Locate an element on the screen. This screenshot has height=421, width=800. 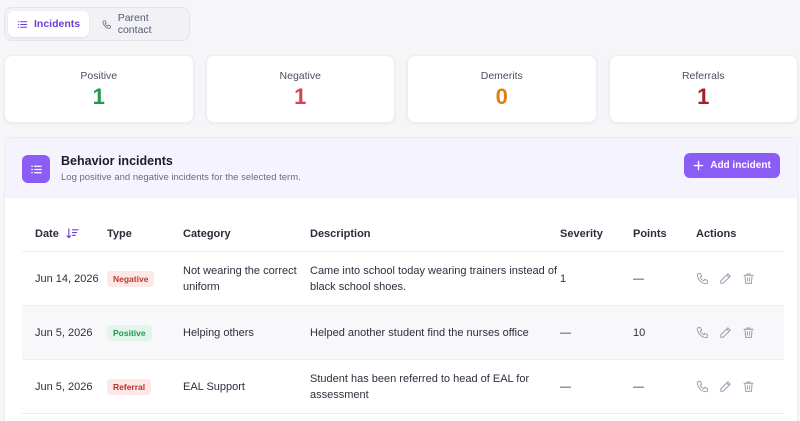
cell-severity: 1 is located at coordinates (563, 278).